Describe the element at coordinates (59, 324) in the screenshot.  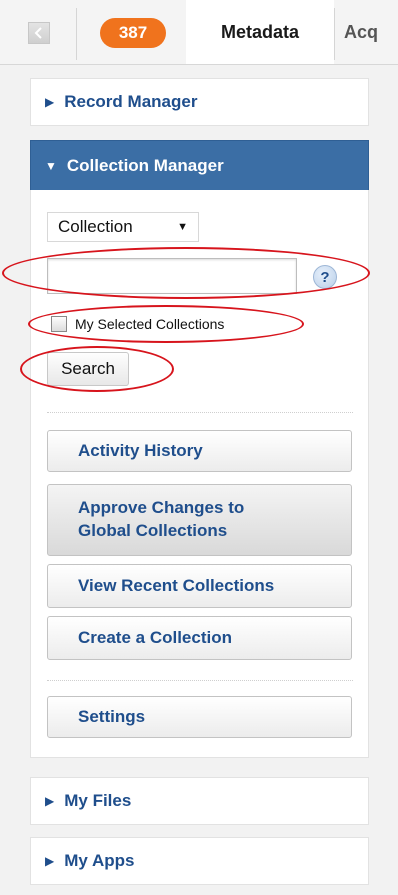
I see `my-selected-collections-checkbox` at that location.